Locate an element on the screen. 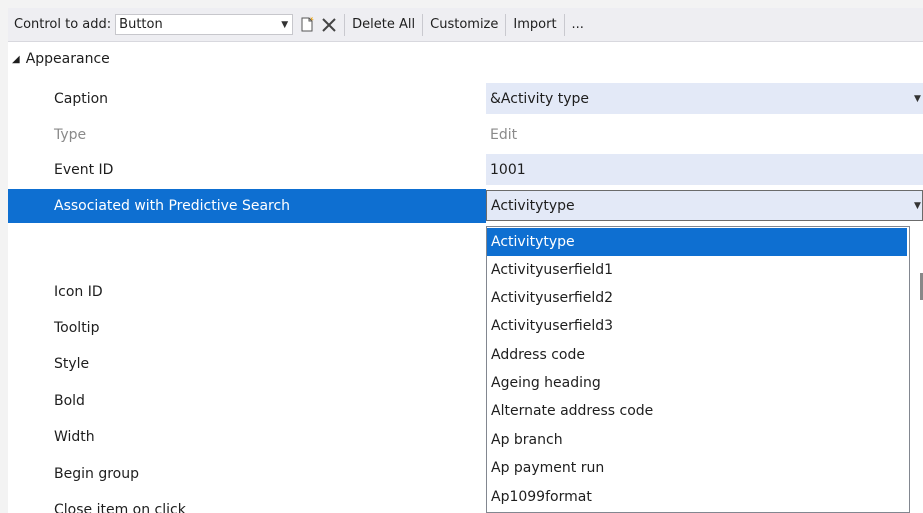 This screenshot has width=923, height=513. dropdown-option: Activityuserfield2 is located at coordinates (697, 298).